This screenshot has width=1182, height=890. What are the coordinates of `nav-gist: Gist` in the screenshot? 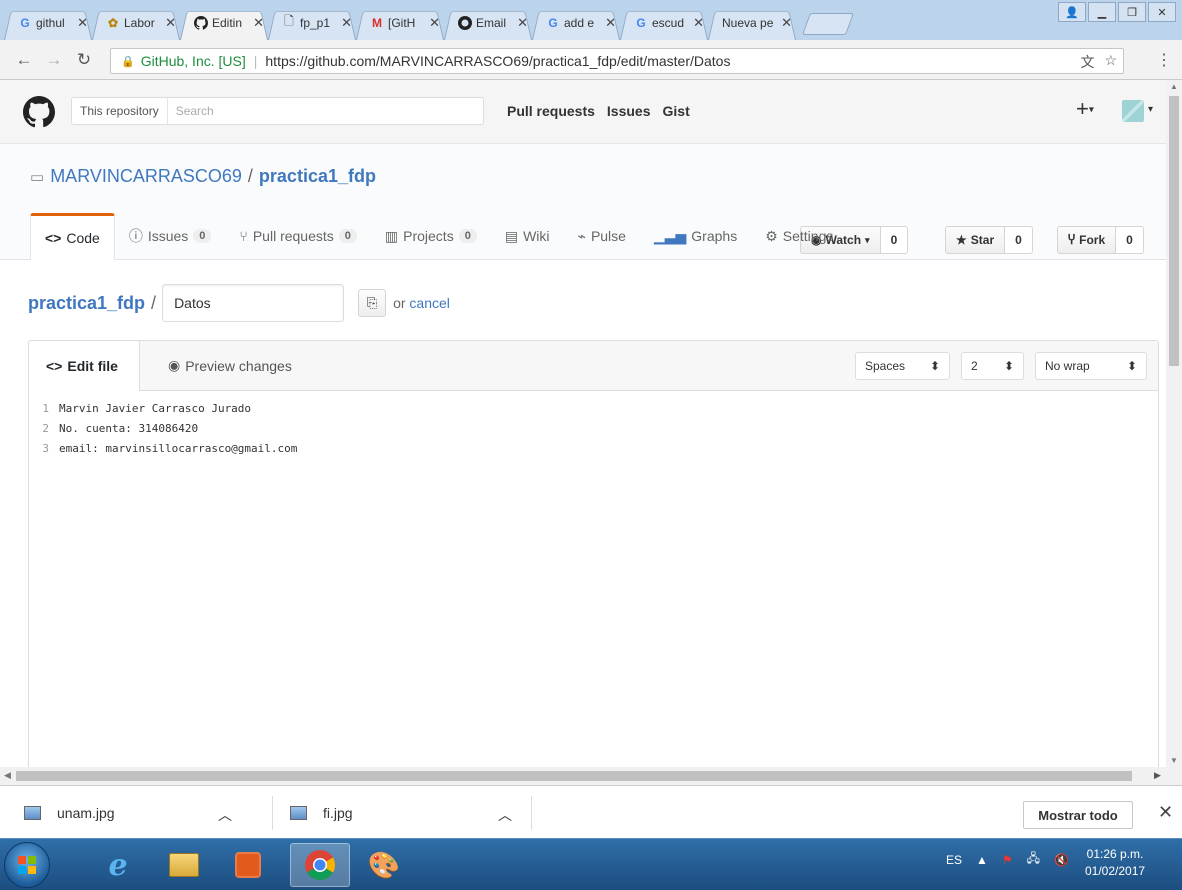 It's located at (676, 111).